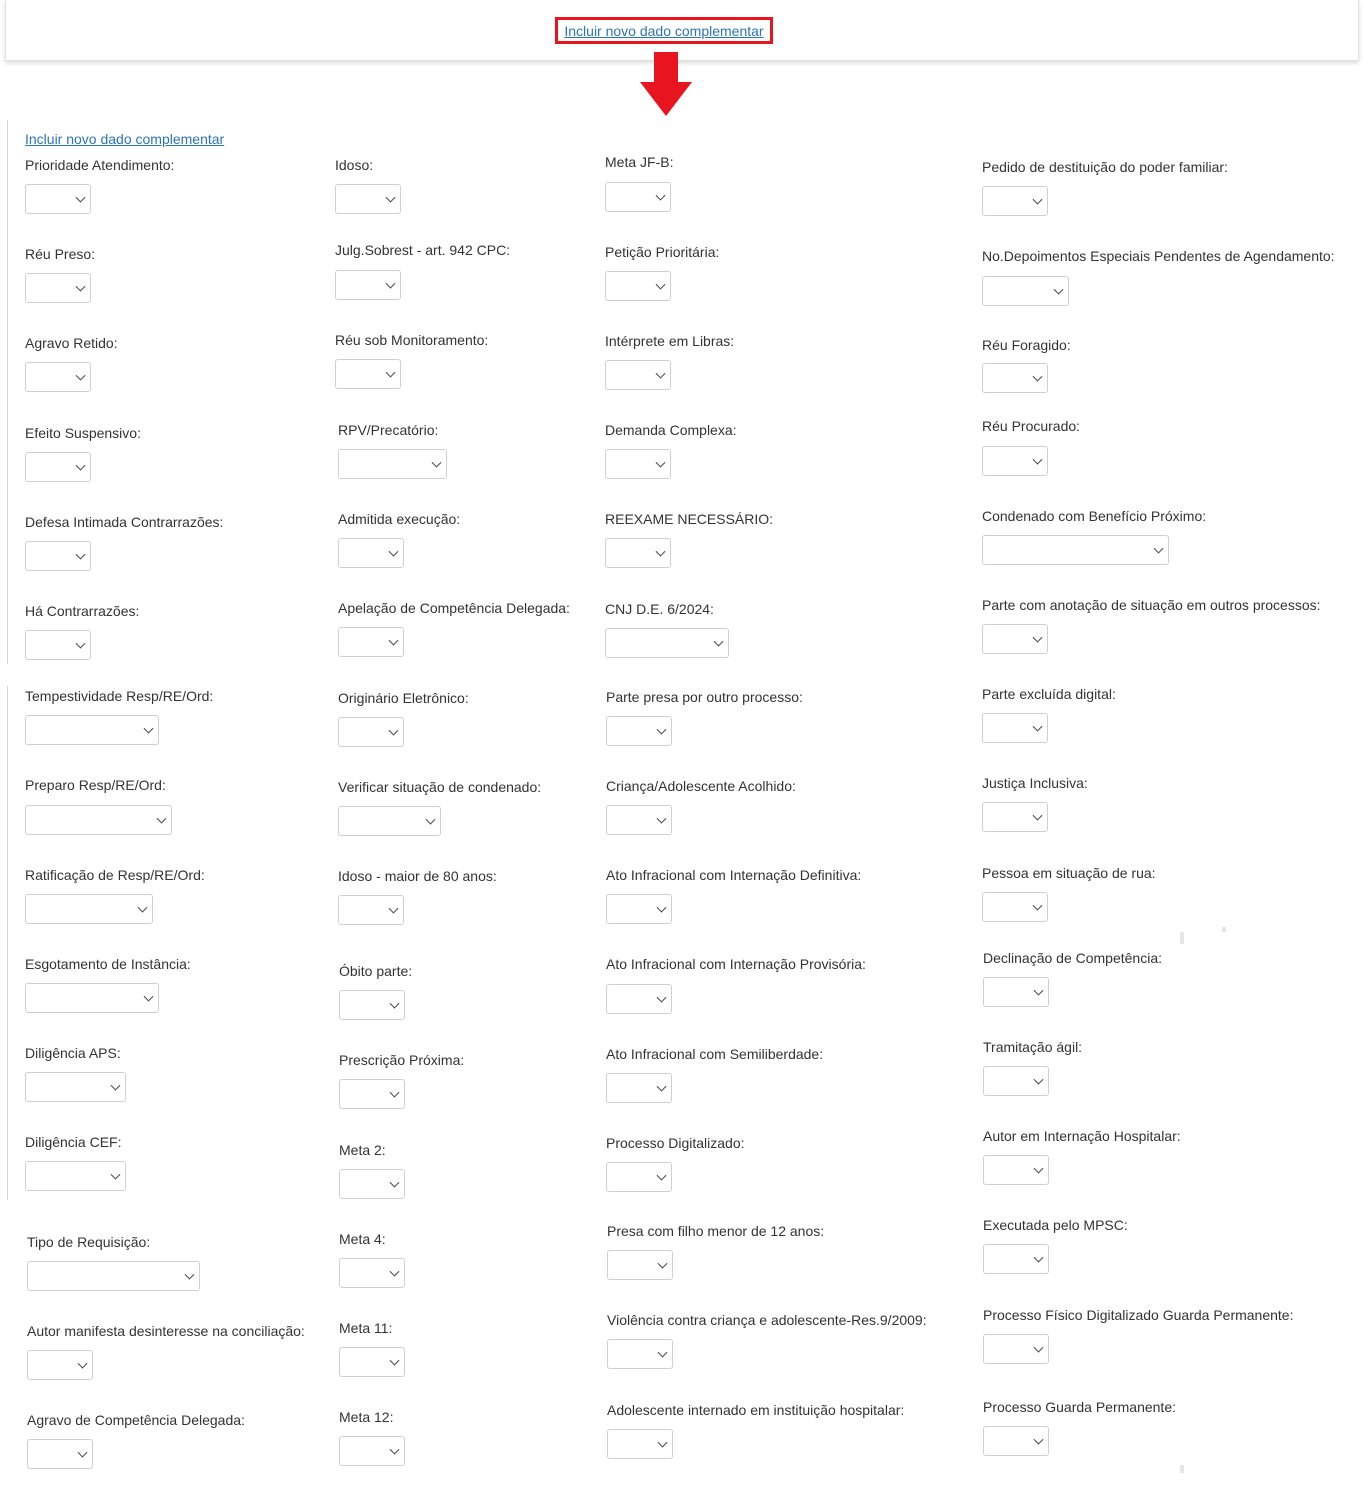  What do you see at coordinates (639, 1088) in the screenshot?
I see `field-43-select` at bounding box center [639, 1088].